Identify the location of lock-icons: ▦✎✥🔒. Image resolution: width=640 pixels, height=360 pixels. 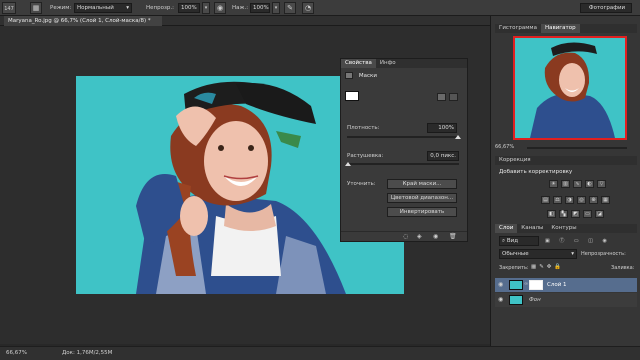
(547, 267).